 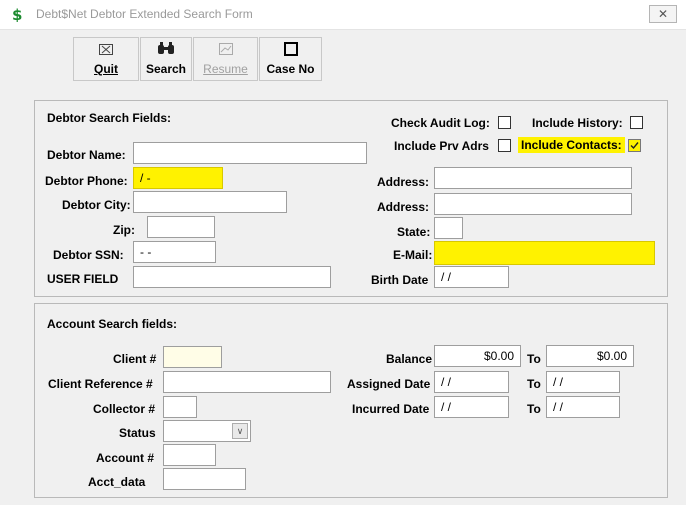 What do you see at coordinates (534, 409) in the screenshot?
I see `incurred-to-label: To` at bounding box center [534, 409].